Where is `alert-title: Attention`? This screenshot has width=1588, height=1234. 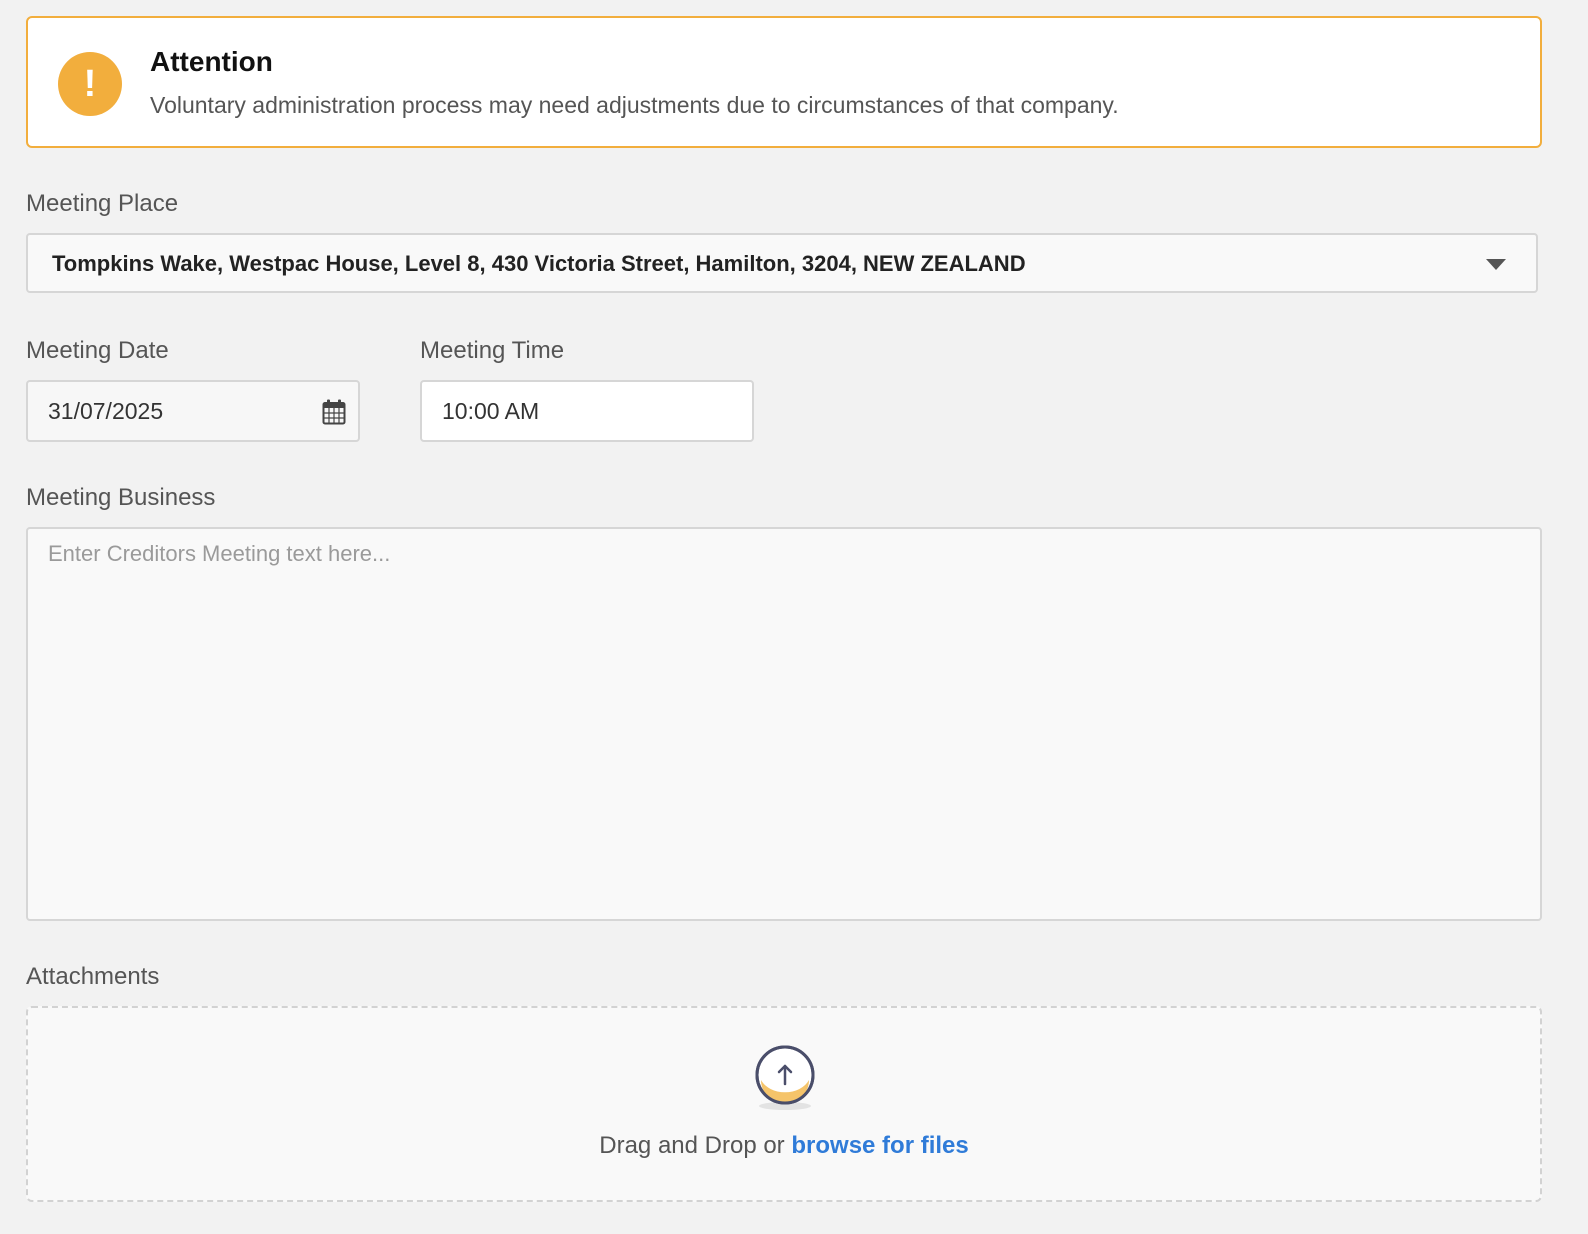
alert-title: Attention is located at coordinates (211, 61).